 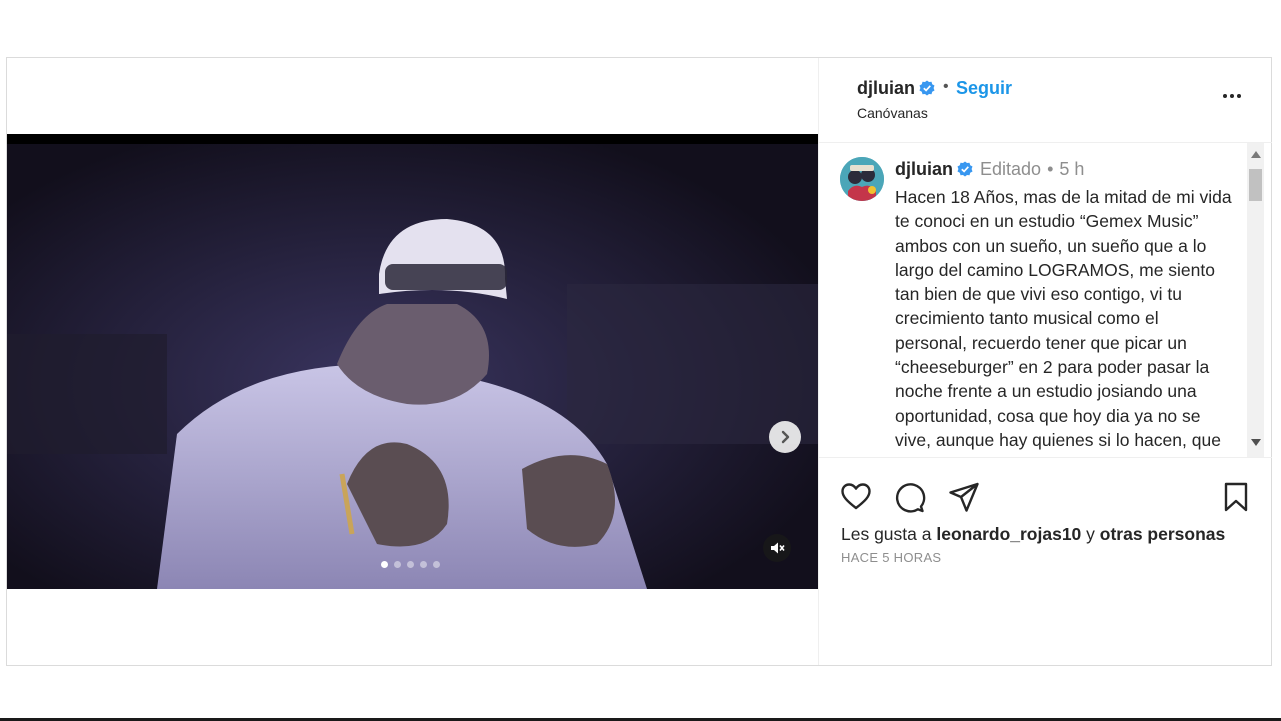 I want to click on author-username: djluian, so click(x=886, y=88).